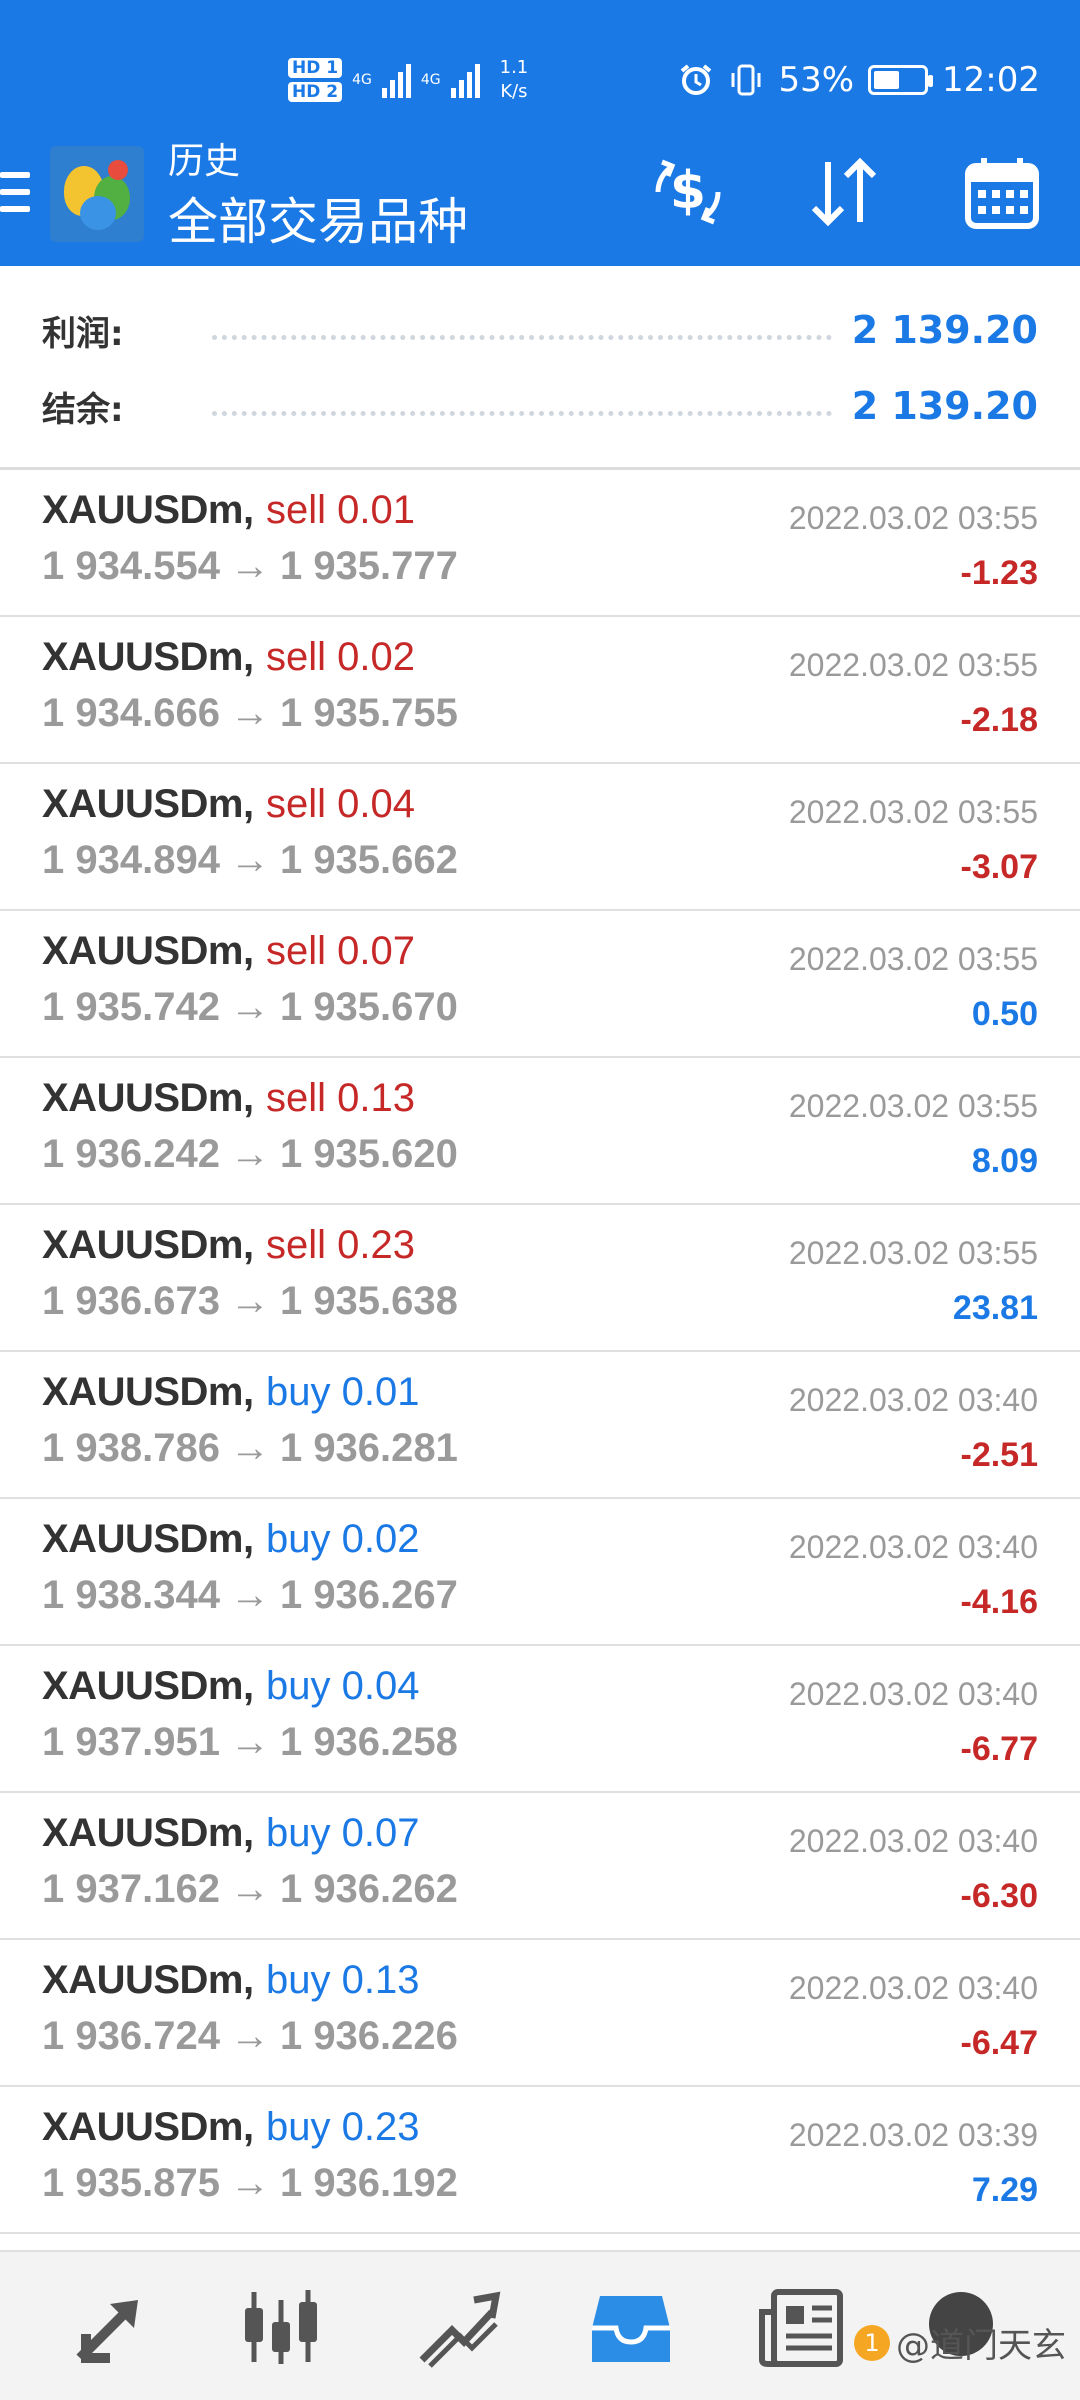 This screenshot has height=2400, width=1080. Describe the element at coordinates (631, 2327) in the screenshot. I see `history-icon` at that location.